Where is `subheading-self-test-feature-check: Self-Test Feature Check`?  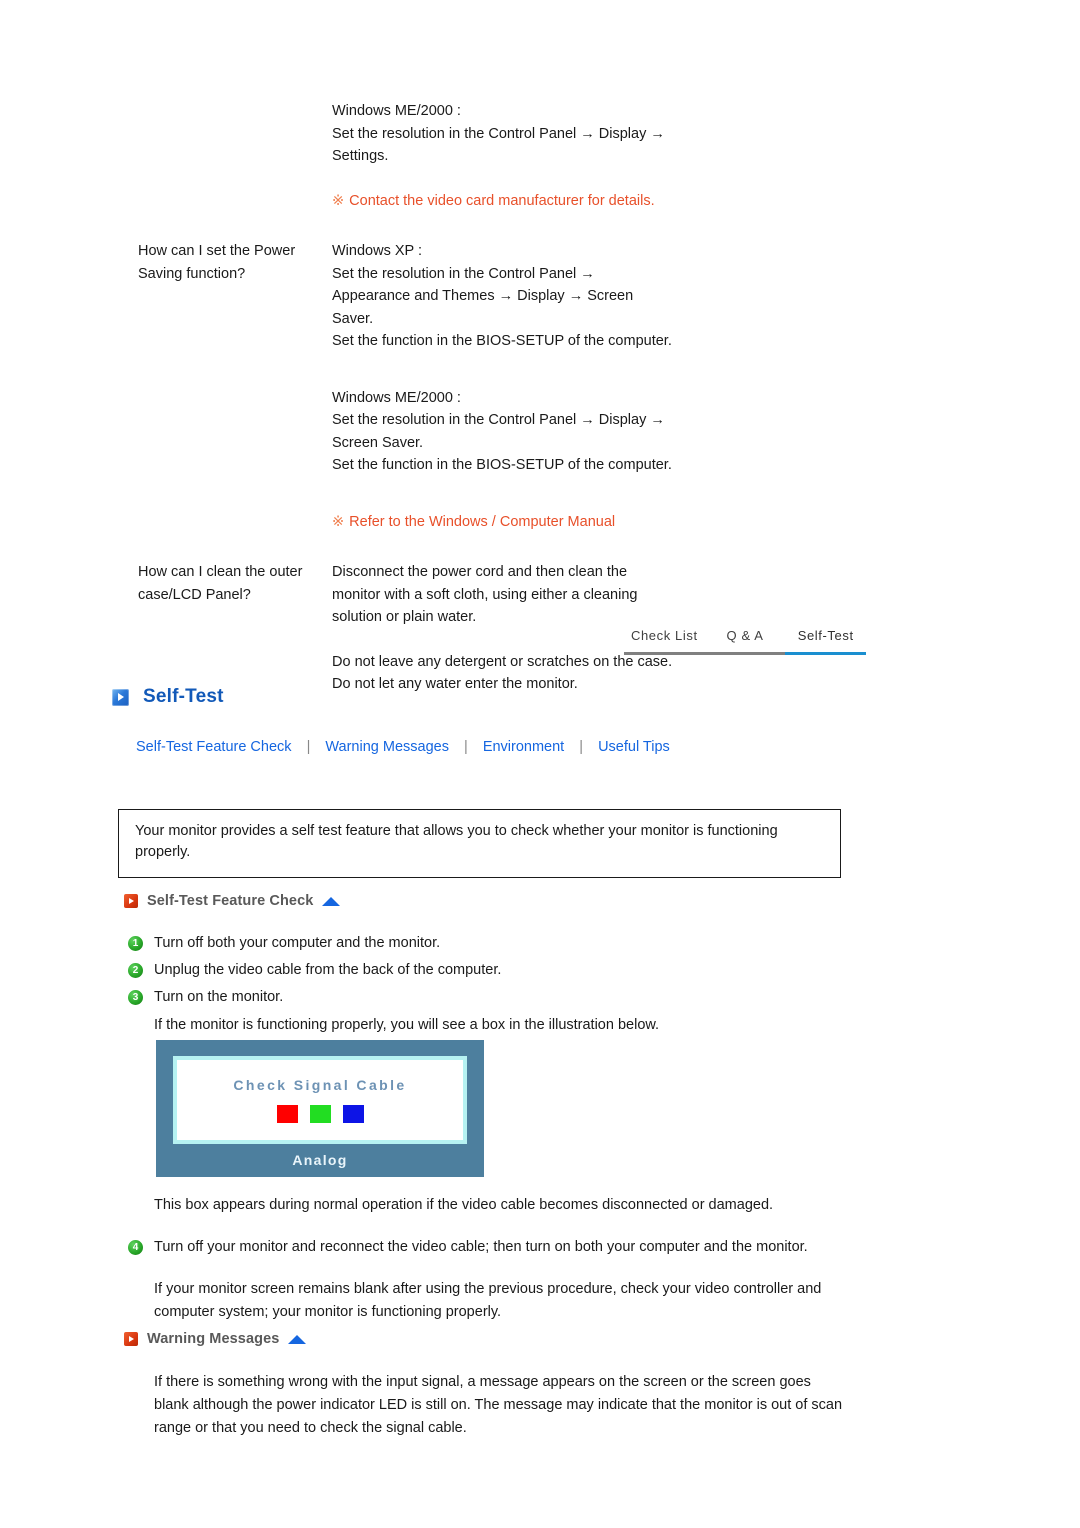
subheading-self-test-feature-check: Self-Test Feature Check is located at coordinates (232, 901).